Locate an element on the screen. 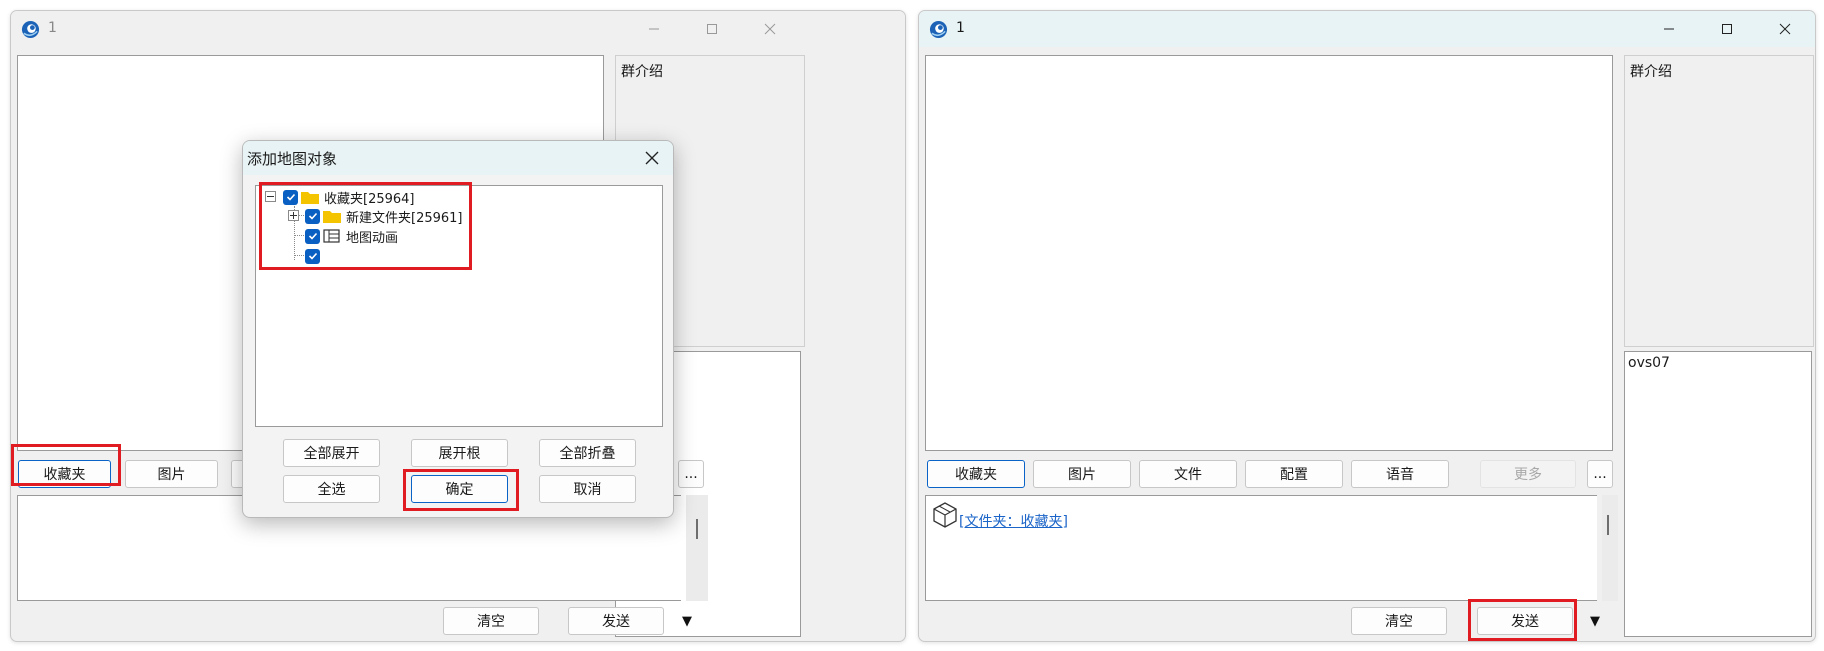  tree-item-new-folder: 新建文件夹[25961] is located at coordinates (384, 216).